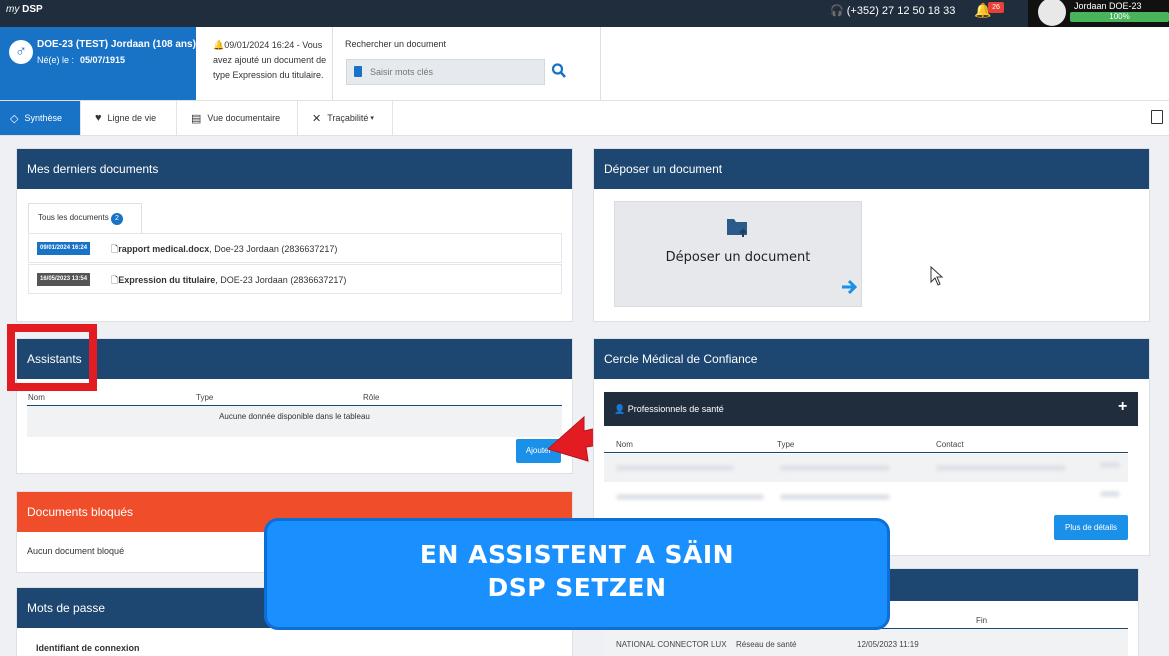 The width and height of the screenshot is (1169, 656). Describe the element at coordinates (371, 397) in the screenshot. I see `column-header-role: Rôle` at that location.